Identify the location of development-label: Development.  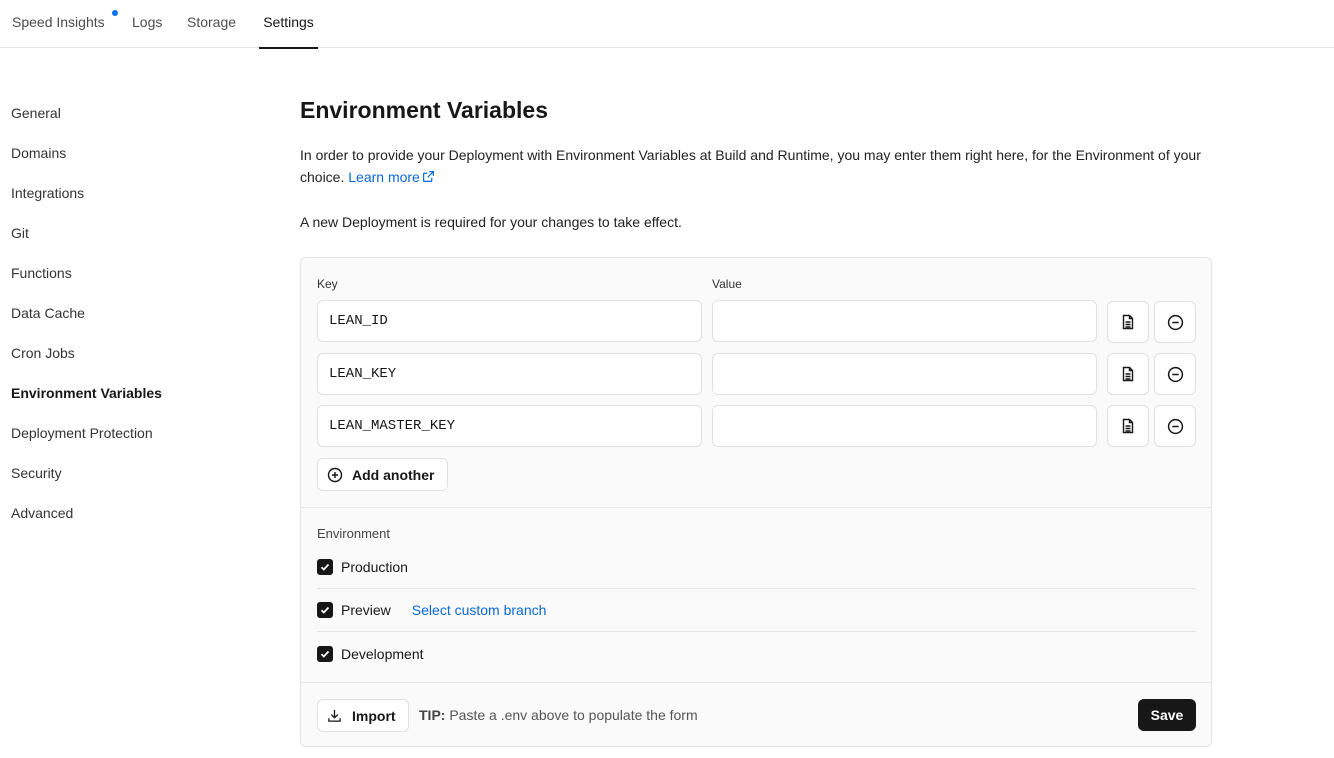
(382, 653).